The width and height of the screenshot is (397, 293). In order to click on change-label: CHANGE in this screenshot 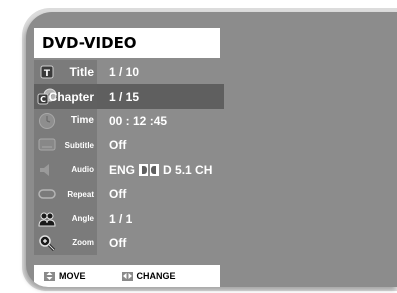, I will do `click(156, 276)`.